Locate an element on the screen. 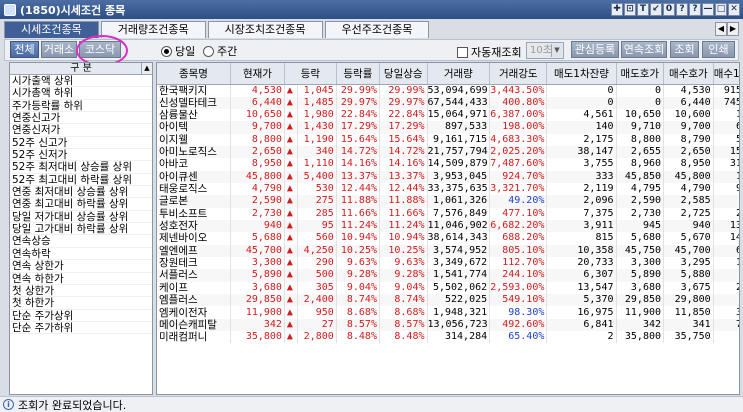 Image resolution: width=743 pixels, height=412 pixels. info-icon: ? is located at coordinates (695, 9).